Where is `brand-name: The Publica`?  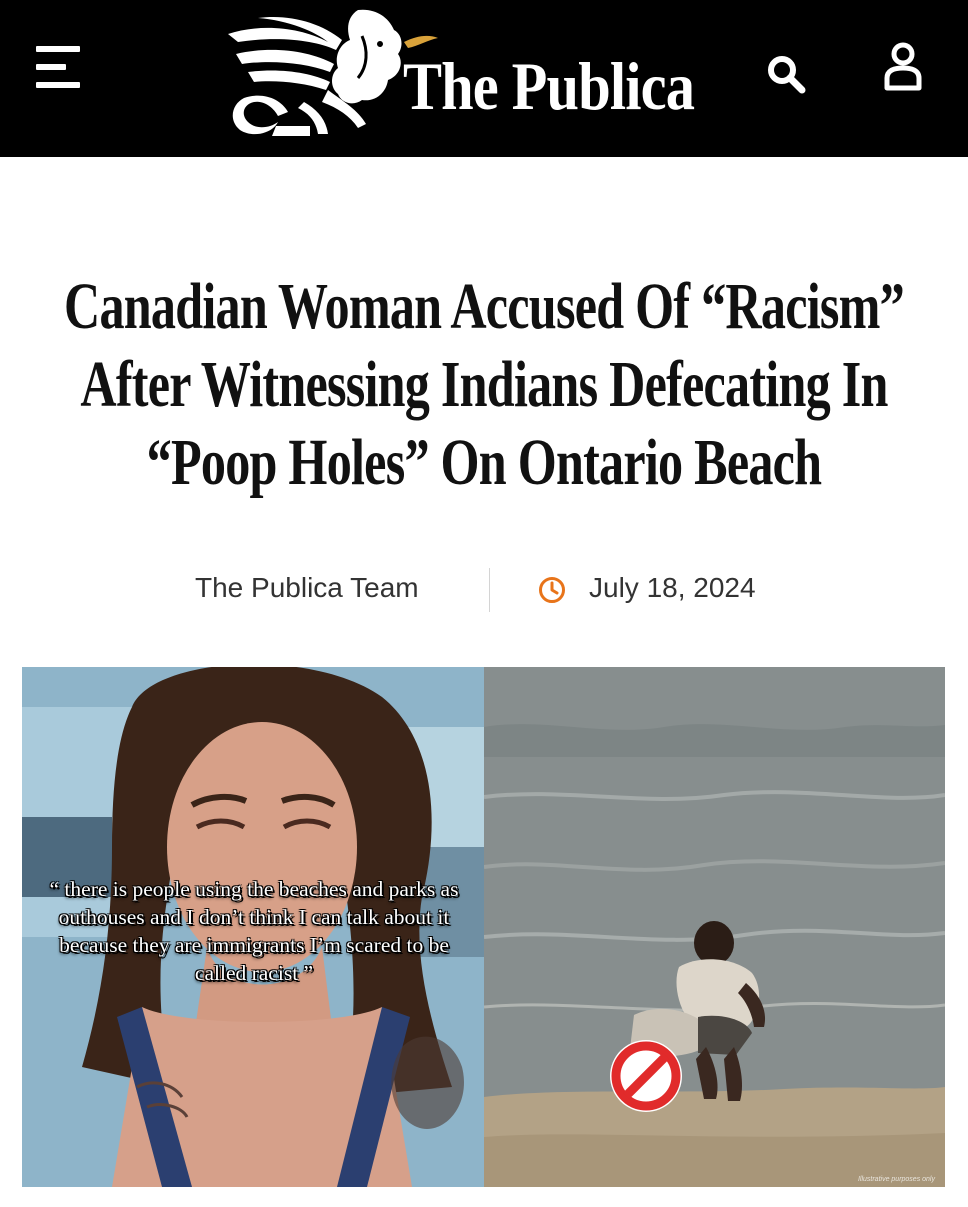 brand-name: The Publica is located at coordinates (549, 86).